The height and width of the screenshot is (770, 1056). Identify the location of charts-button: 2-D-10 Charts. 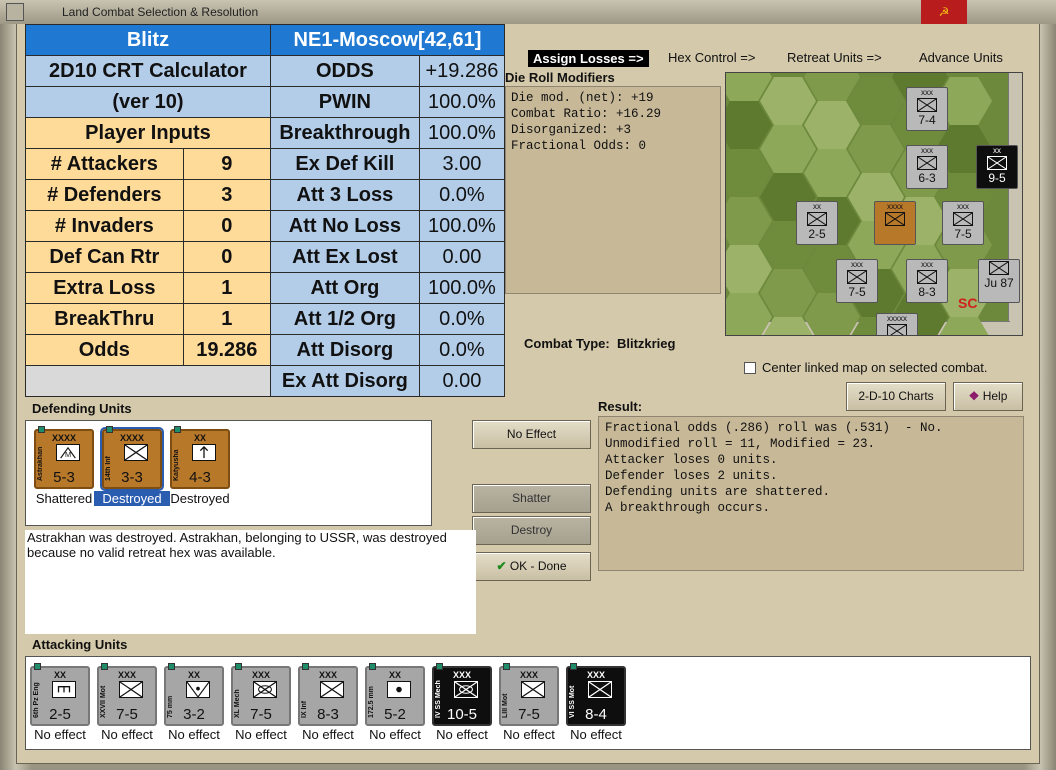
(896, 396).